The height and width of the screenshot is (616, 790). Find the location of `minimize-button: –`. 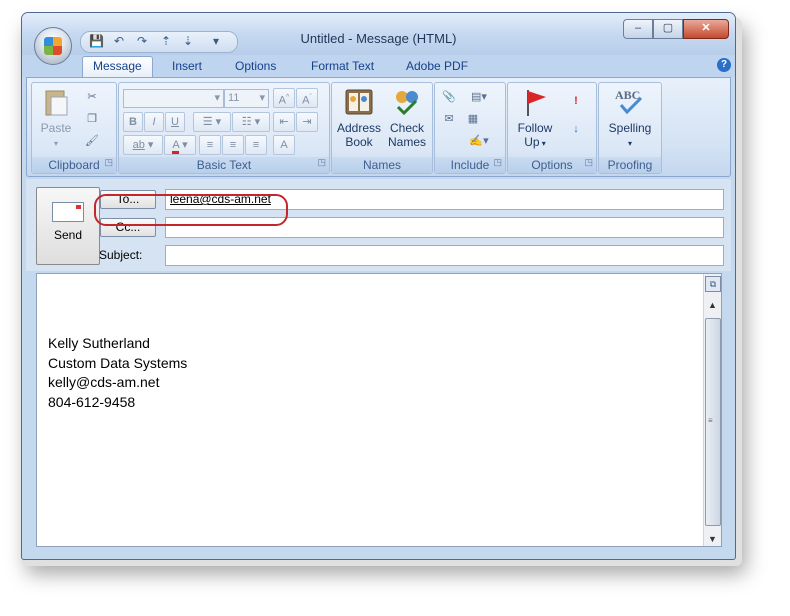

minimize-button: – is located at coordinates (638, 29).